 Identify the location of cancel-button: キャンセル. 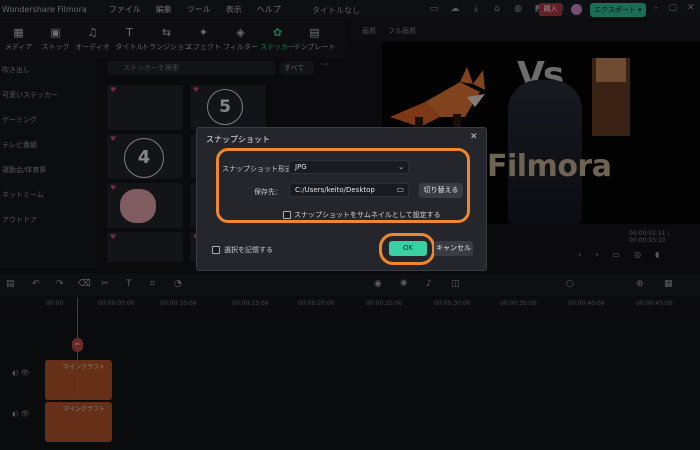
(453, 248).